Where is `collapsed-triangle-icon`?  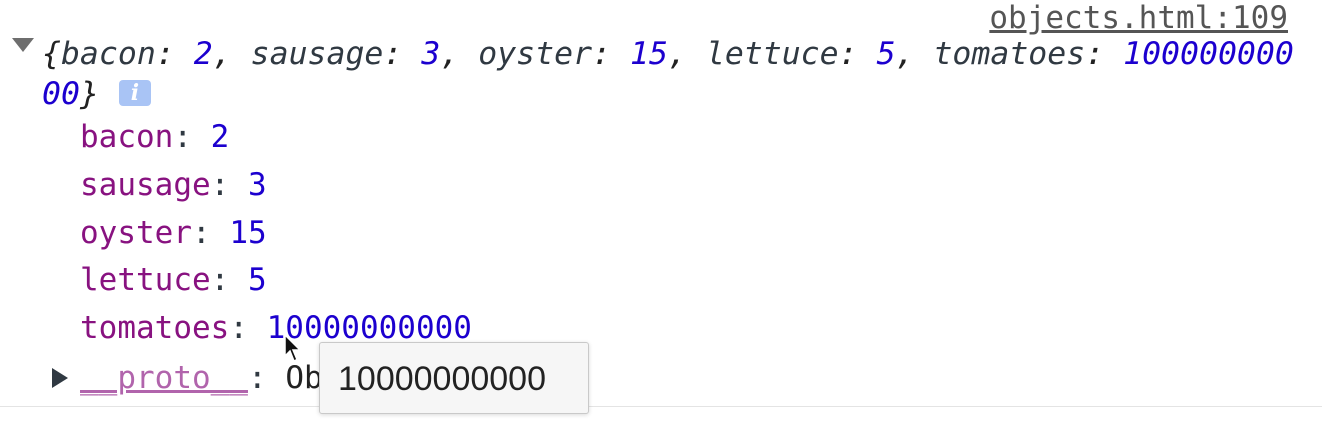
collapsed-triangle-icon is located at coordinates (60, 378).